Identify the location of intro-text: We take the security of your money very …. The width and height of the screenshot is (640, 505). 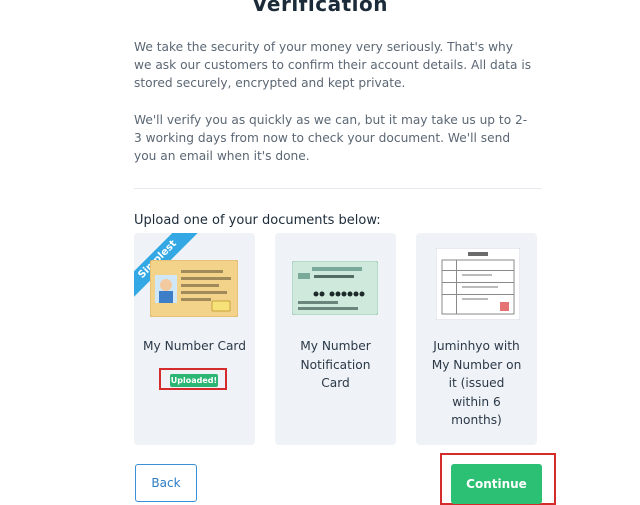
(333, 65).